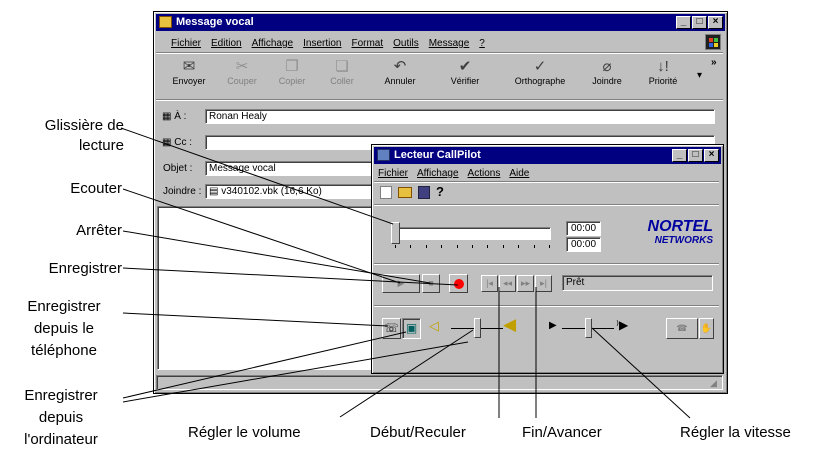  Describe the element at coordinates (85, 268) in the screenshot. I see `callout-enregistrer: Enregistrer` at that location.